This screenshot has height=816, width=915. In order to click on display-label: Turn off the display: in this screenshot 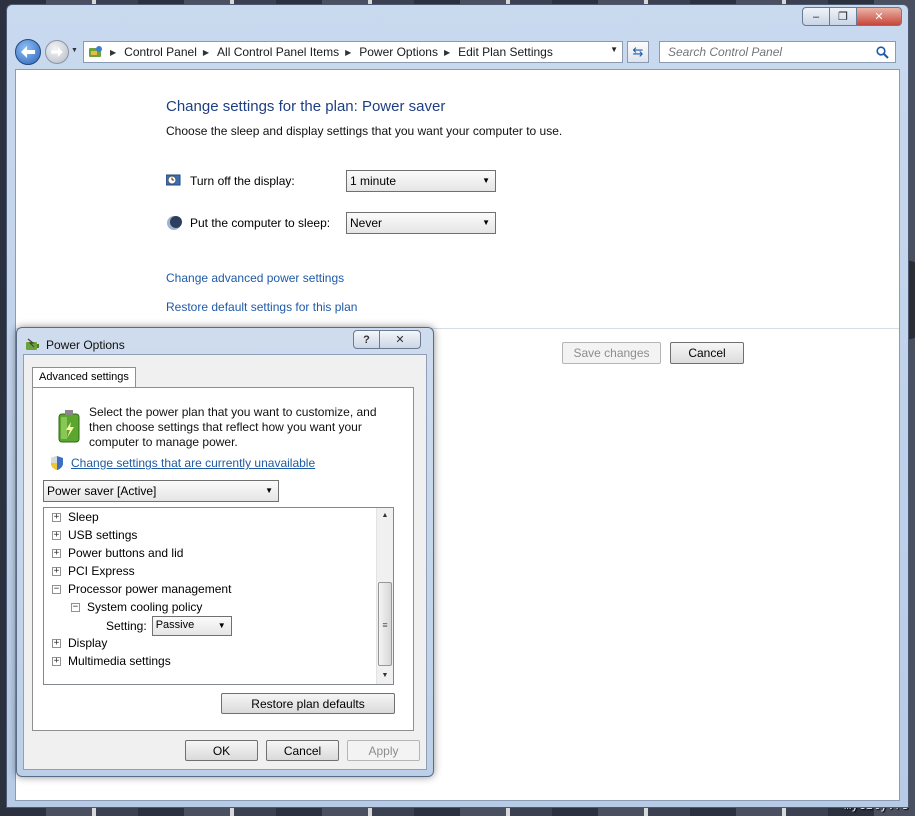, I will do `click(242, 181)`.